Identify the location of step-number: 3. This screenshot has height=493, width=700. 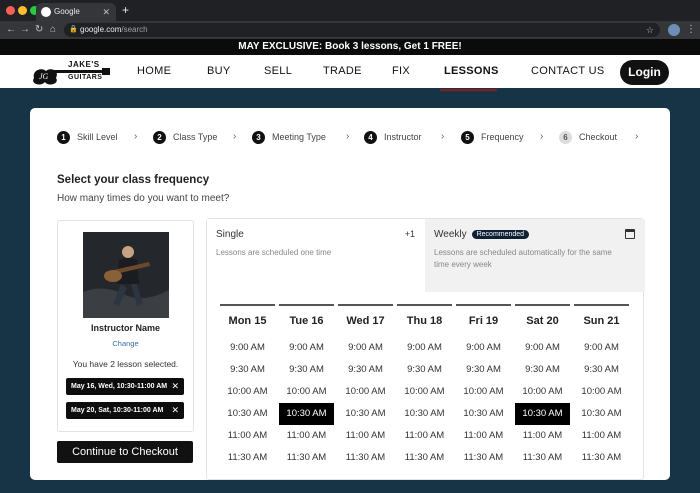
(258, 137).